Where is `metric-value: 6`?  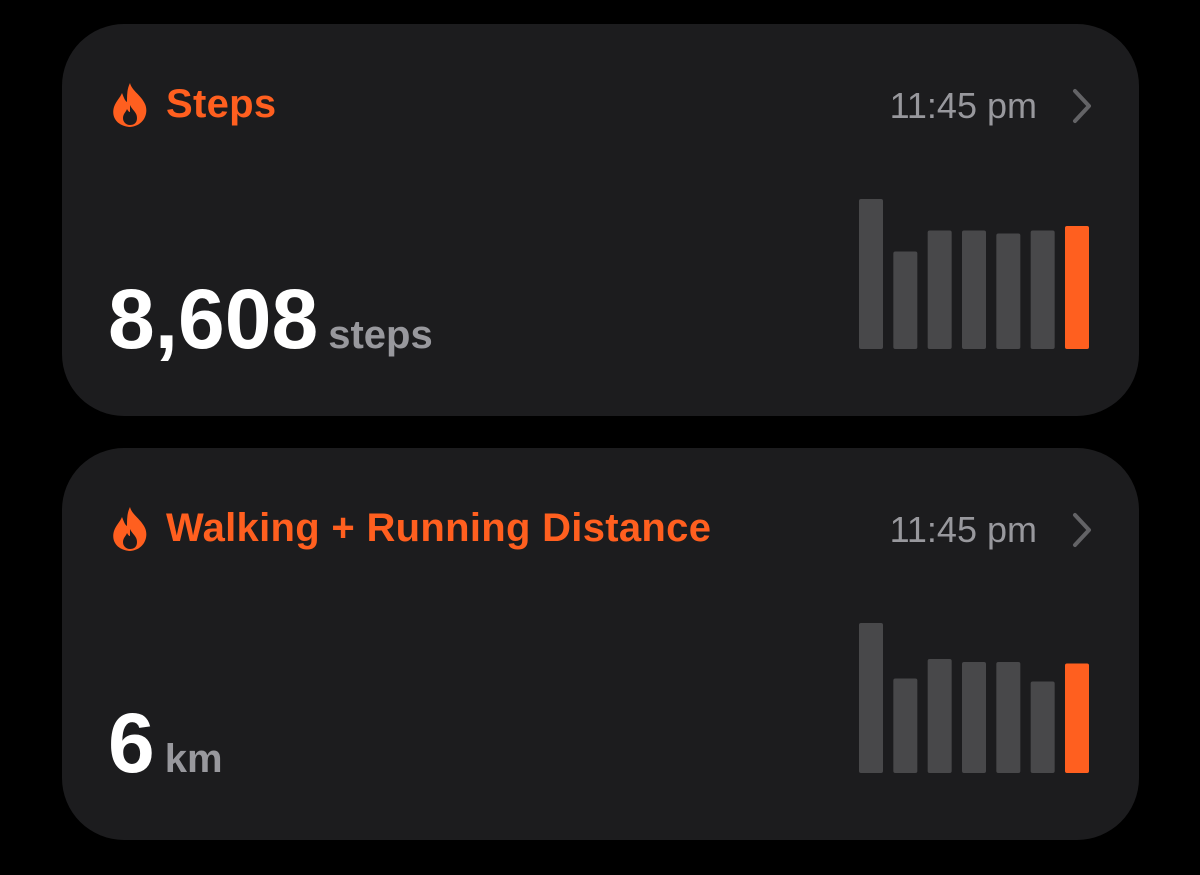
metric-value: 6 is located at coordinates (131, 743).